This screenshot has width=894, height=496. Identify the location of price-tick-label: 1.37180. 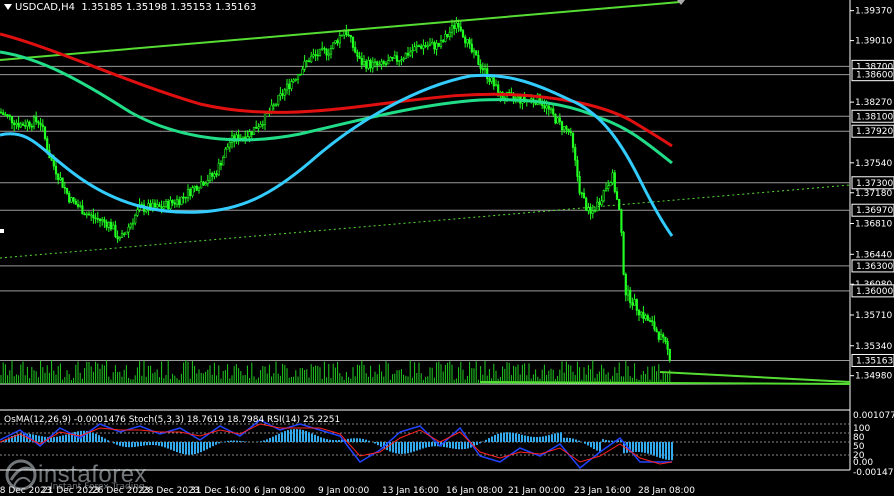
(873, 194).